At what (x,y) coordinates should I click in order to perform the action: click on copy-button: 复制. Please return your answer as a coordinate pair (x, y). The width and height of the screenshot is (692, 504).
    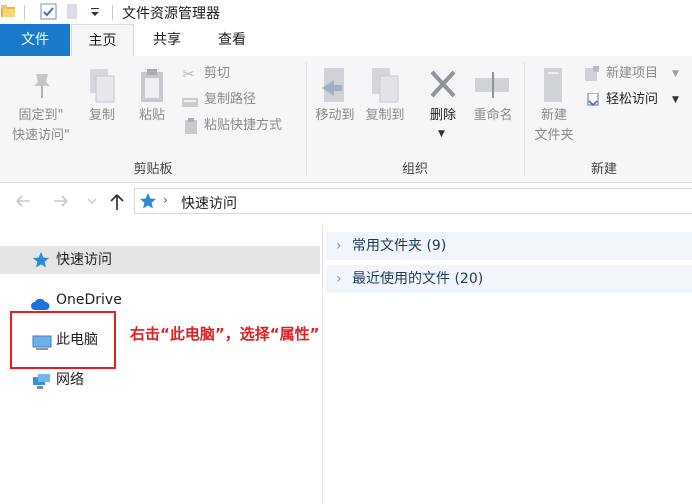
    Looking at the image, I should click on (102, 101).